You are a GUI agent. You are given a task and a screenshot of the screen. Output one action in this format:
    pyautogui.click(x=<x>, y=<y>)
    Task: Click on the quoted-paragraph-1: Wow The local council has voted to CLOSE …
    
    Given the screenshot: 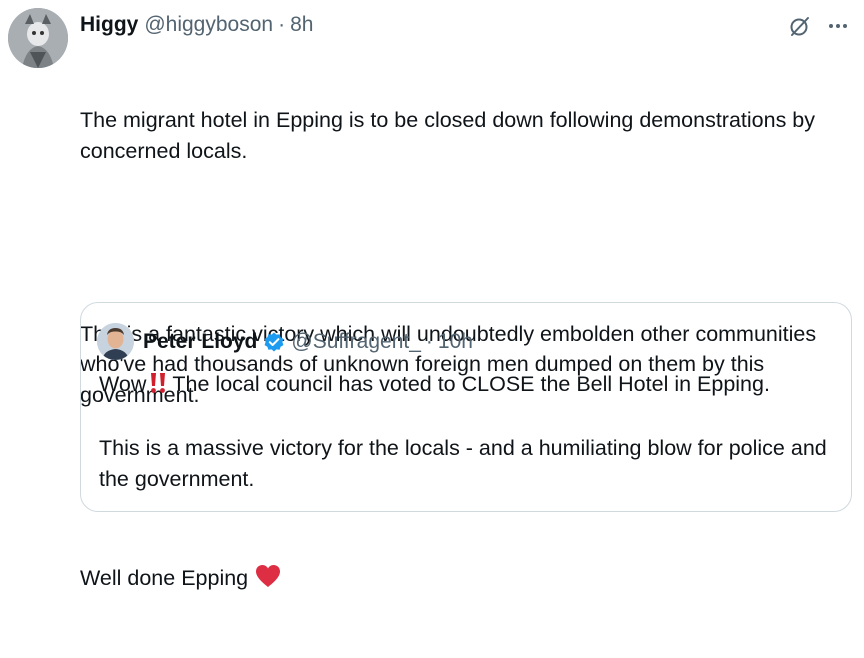 What is the action you would take?
    pyautogui.click(x=469, y=386)
    